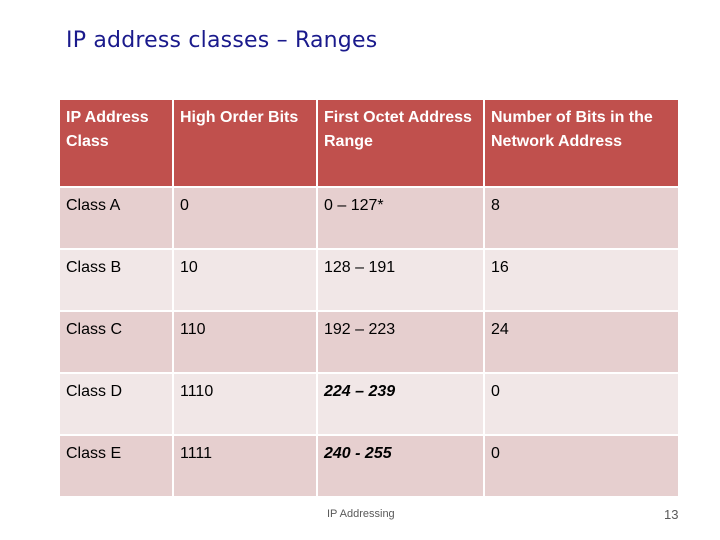  I want to click on table-row: Class D 1110 224 – 239 0, so click(369, 404).